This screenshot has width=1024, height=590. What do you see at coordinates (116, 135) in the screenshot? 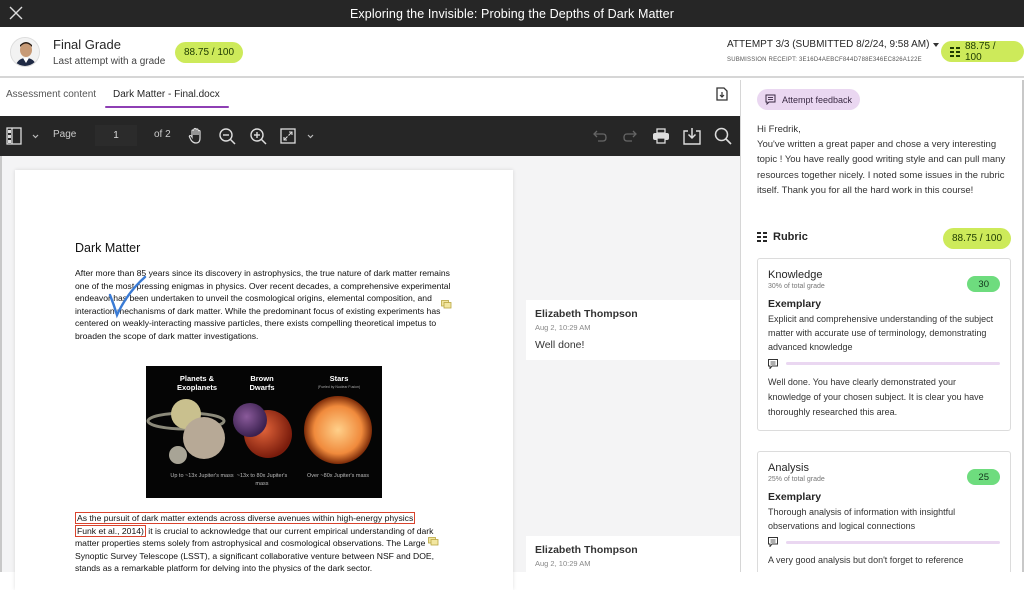
I see `page-number-input` at bounding box center [116, 135].